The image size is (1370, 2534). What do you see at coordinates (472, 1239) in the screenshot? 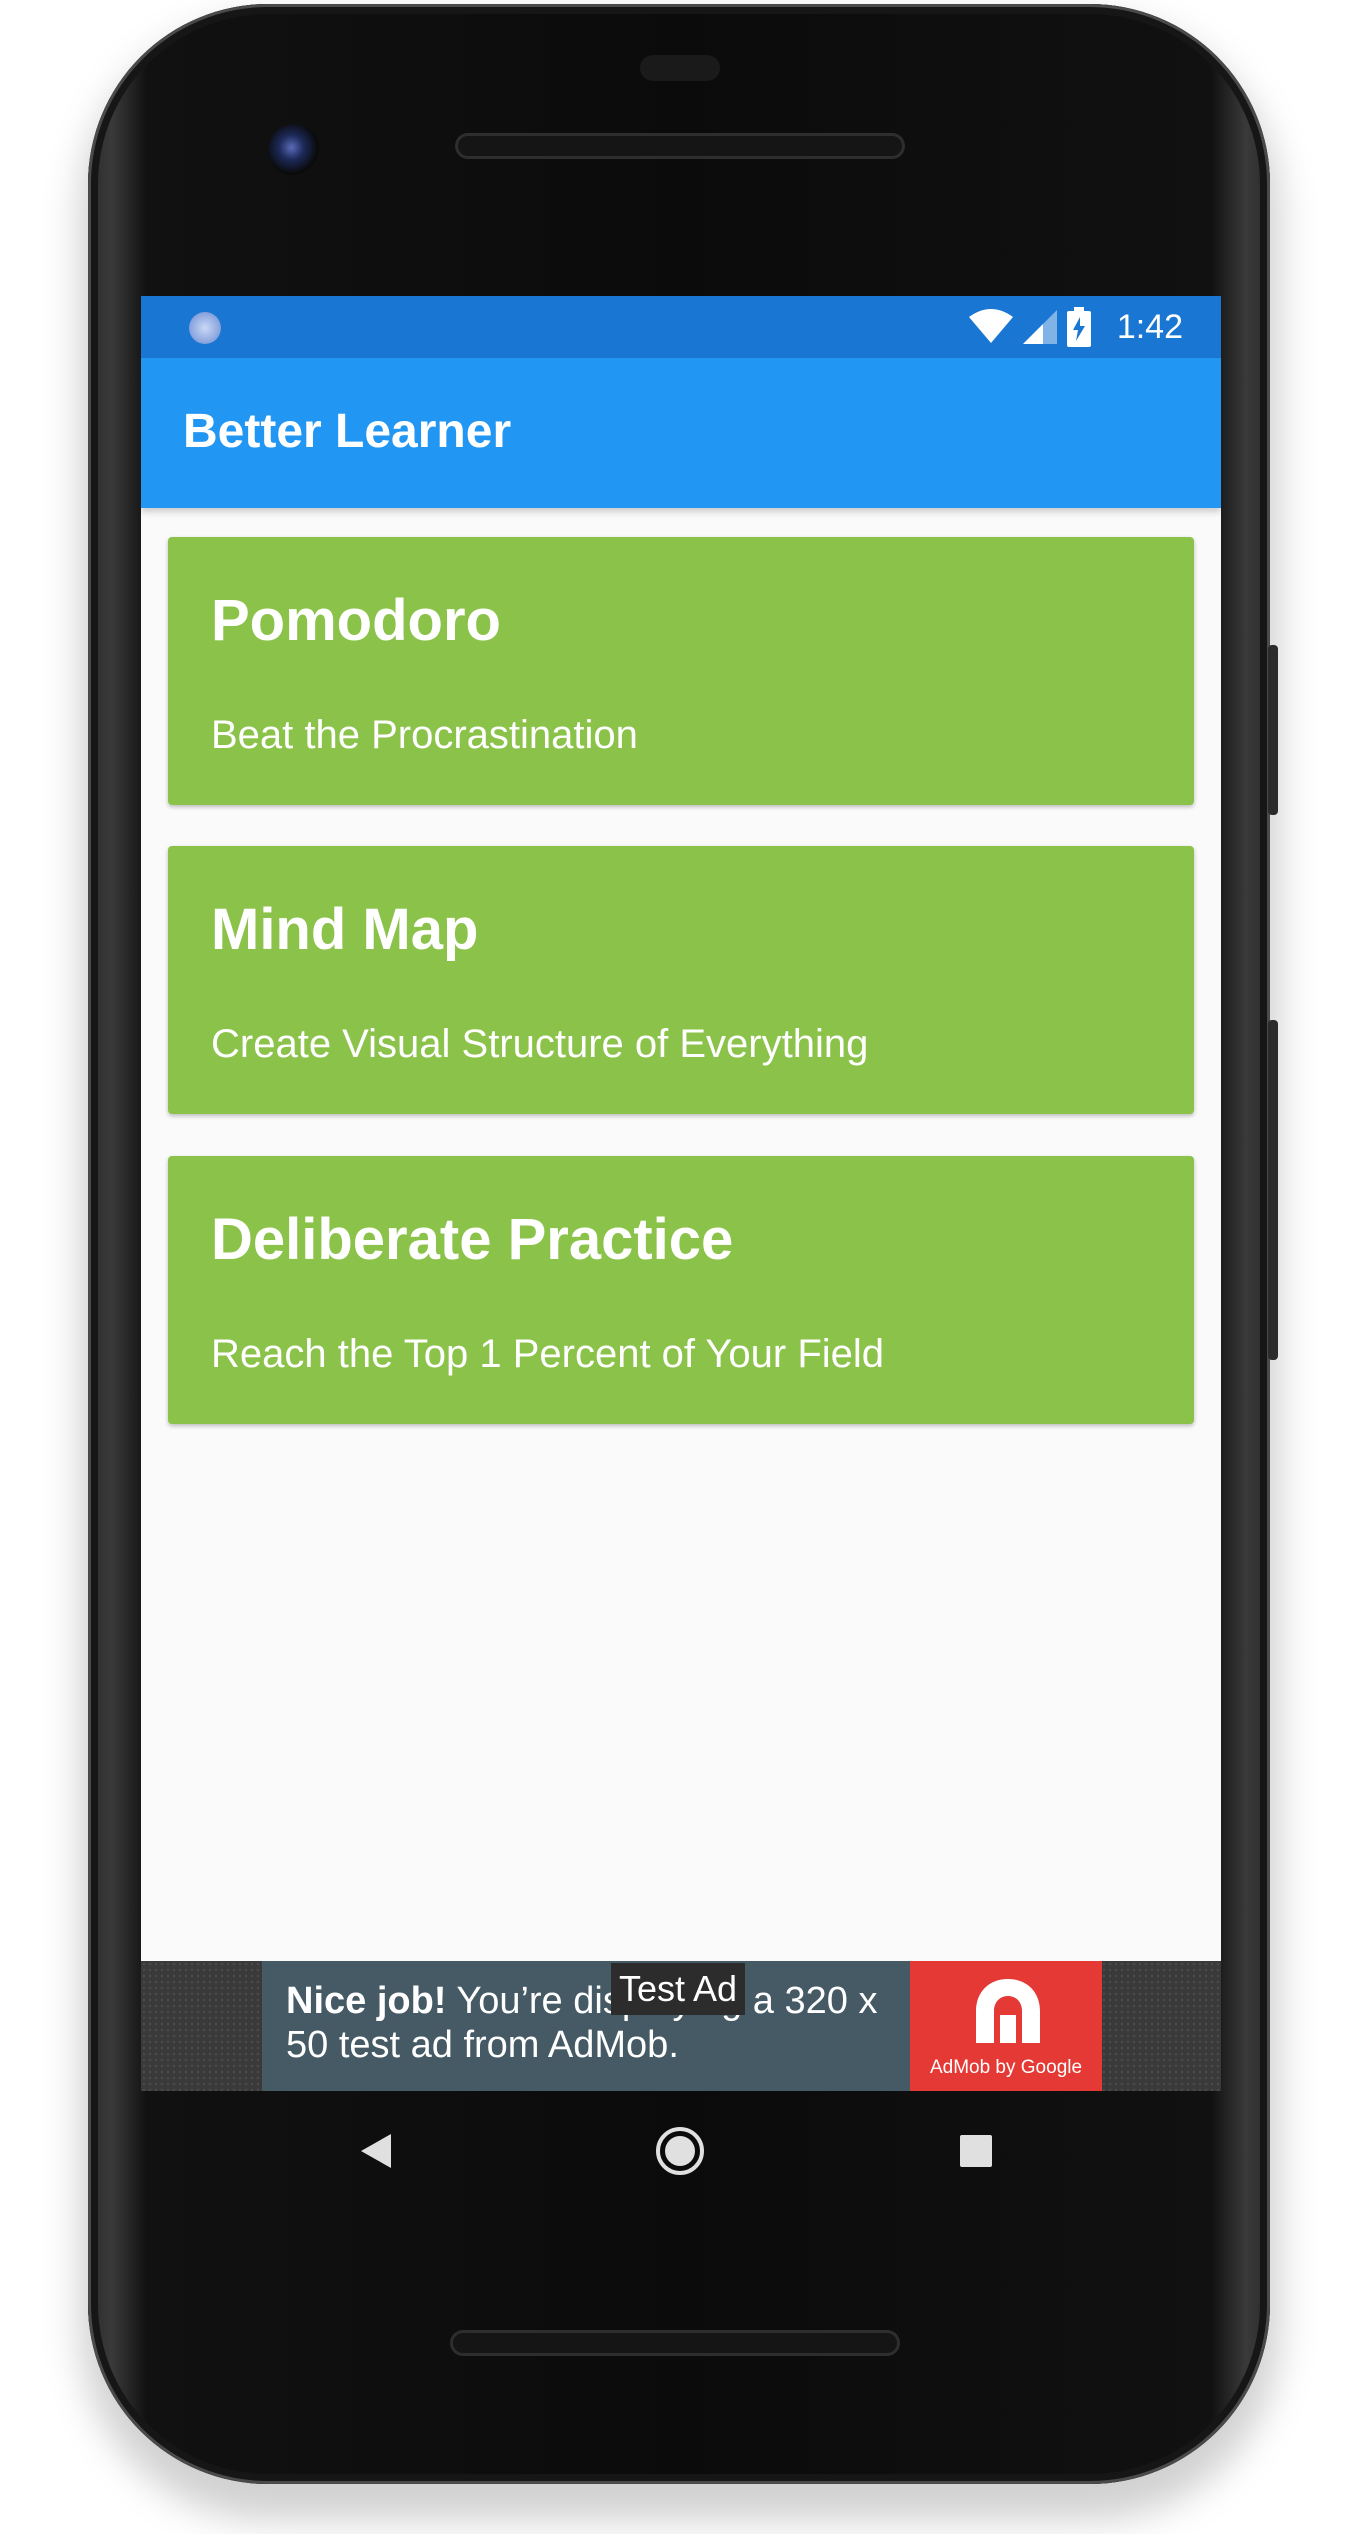
I see `card-title: Deliberate Practice` at bounding box center [472, 1239].